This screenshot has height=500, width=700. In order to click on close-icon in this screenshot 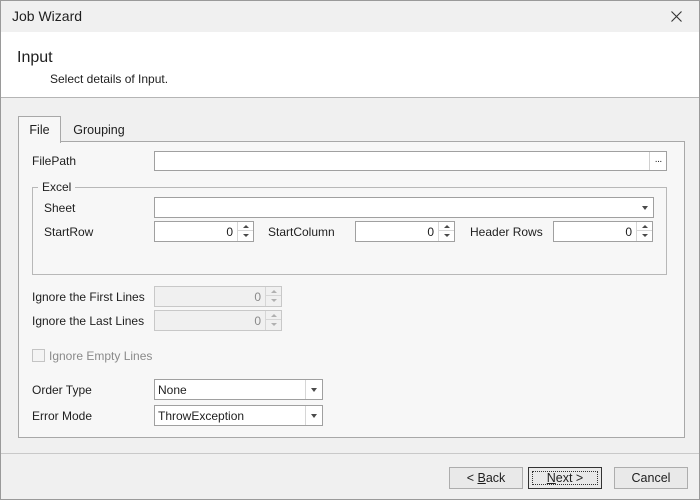, I will do `click(676, 16)`.